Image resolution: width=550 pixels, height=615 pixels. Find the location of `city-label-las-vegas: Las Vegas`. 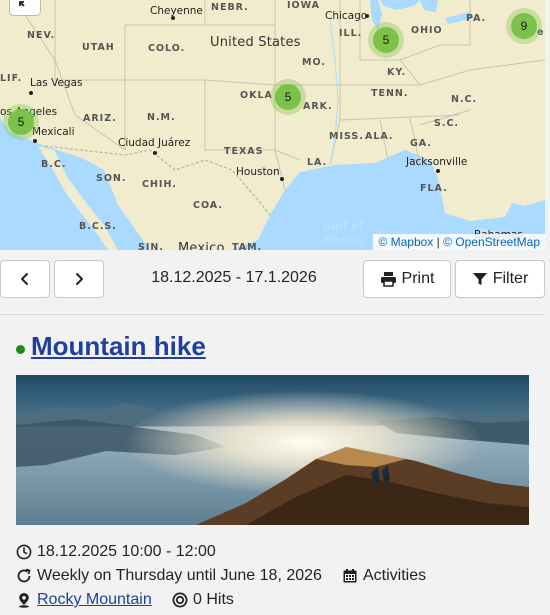

city-label-las-vegas: Las Vegas is located at coordinates (56, 83).